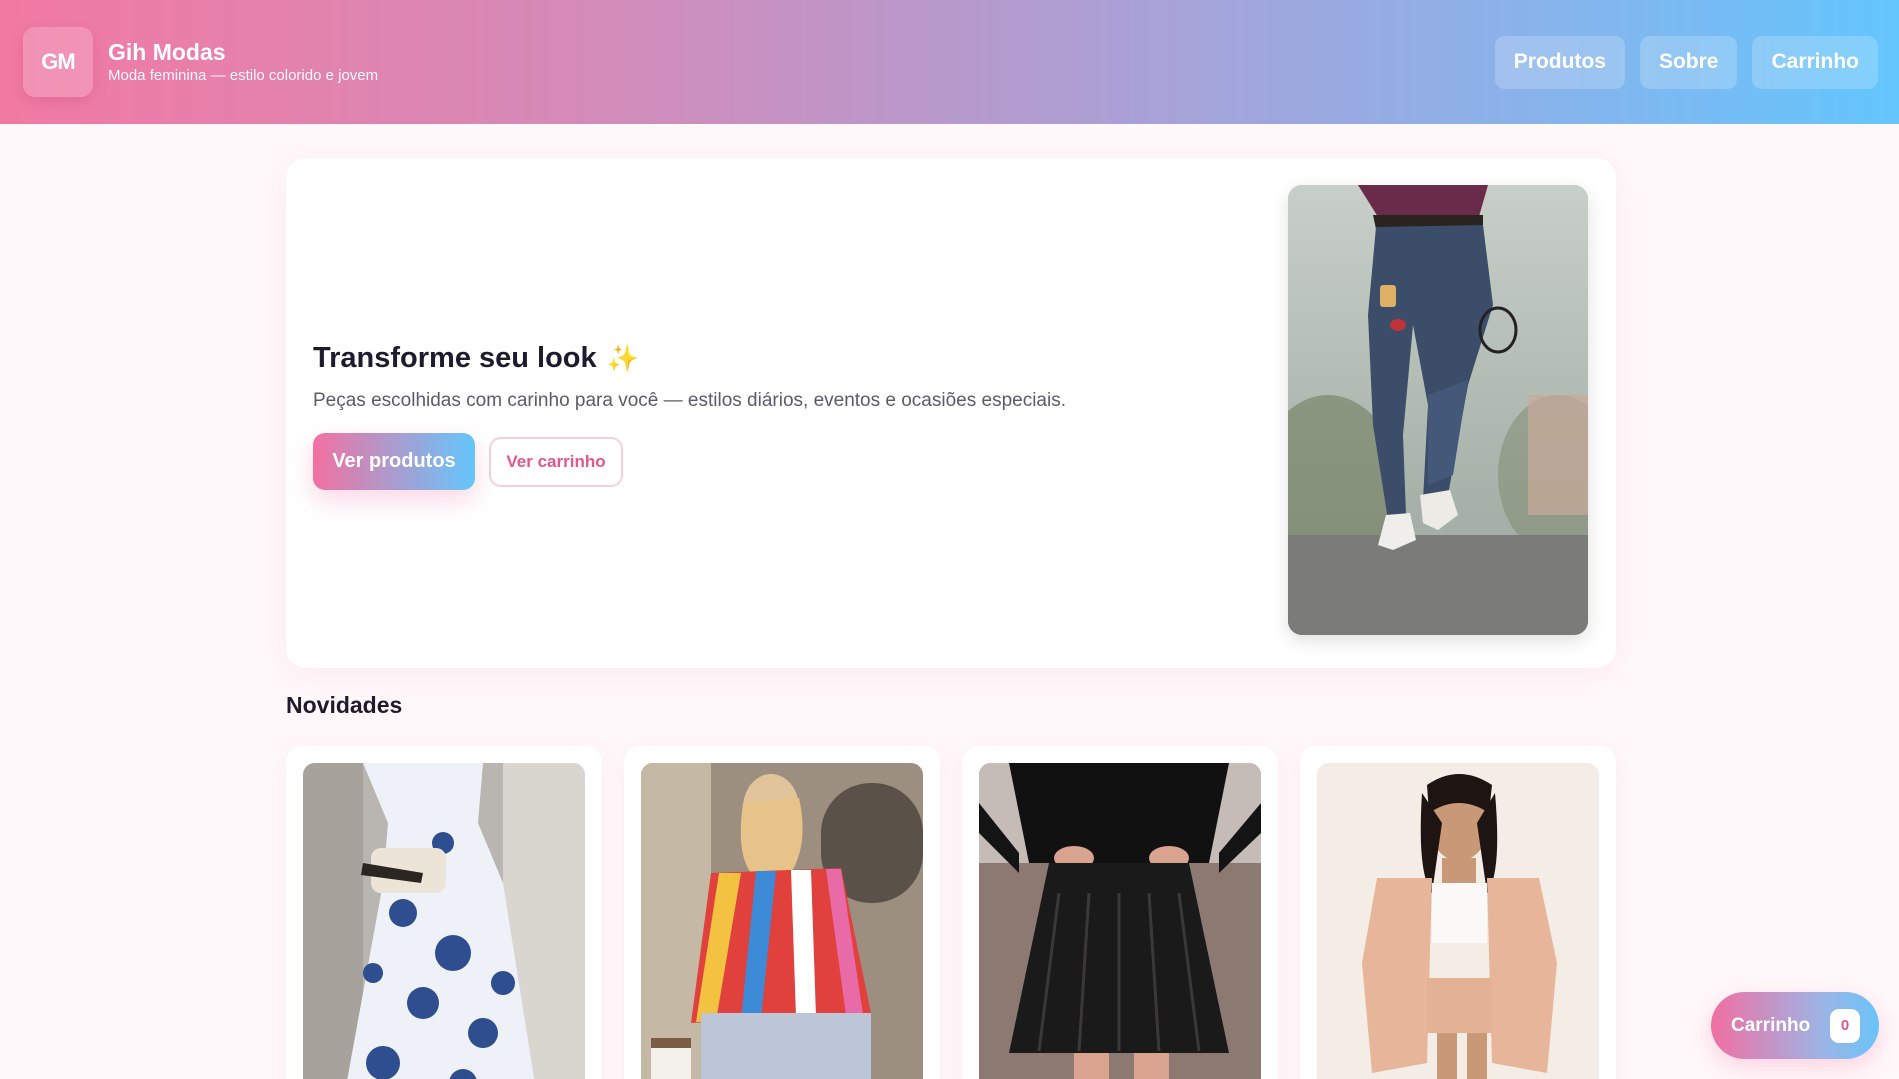  What do you see at coordinates (1438, 410) in the screenshot?
I see `hero-image` at bounding box center [1438, 410].